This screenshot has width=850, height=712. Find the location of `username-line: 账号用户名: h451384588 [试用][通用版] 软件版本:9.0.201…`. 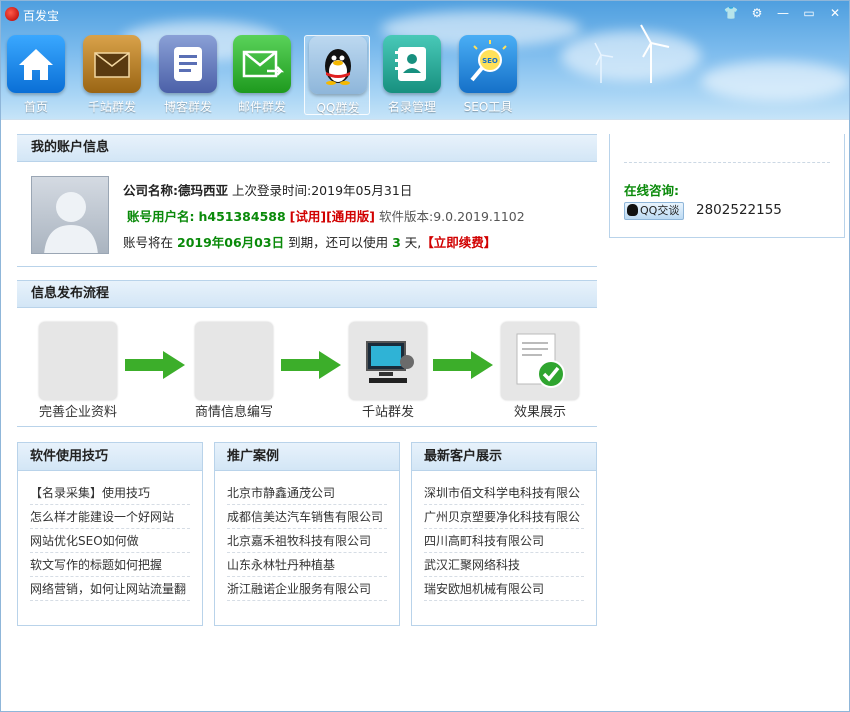

username-line: 账号用户名: h451384588 [试用][通用版] 软件版本:9.0.201… is located at coordinates (326, 215).